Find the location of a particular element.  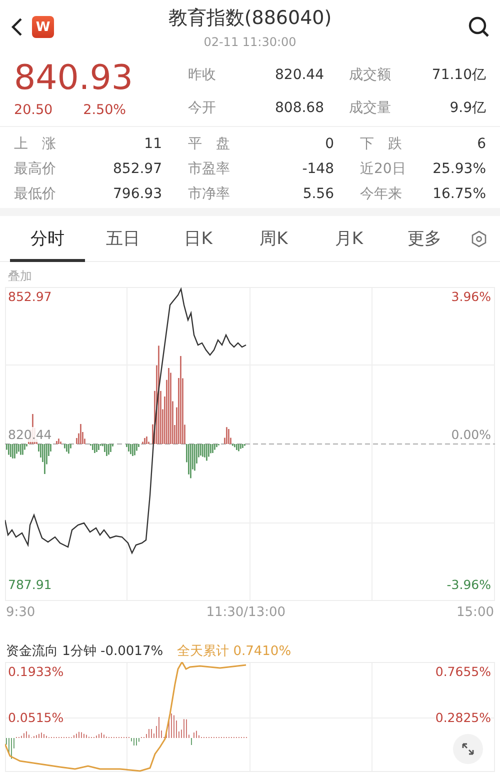

settings-icon is located at coordinates (479, 239).